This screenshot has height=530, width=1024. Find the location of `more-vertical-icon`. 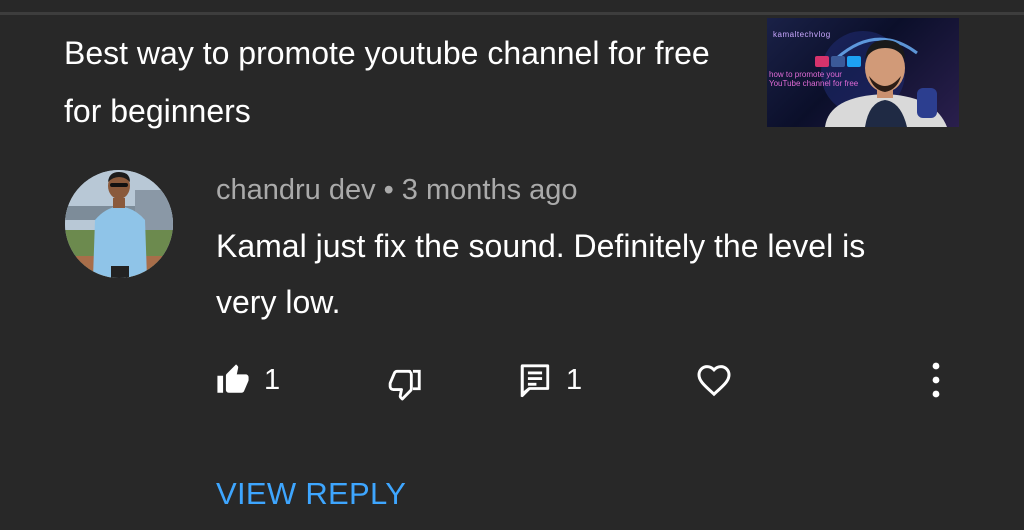

more-vertical-icon is located at coordinates (936, 380).